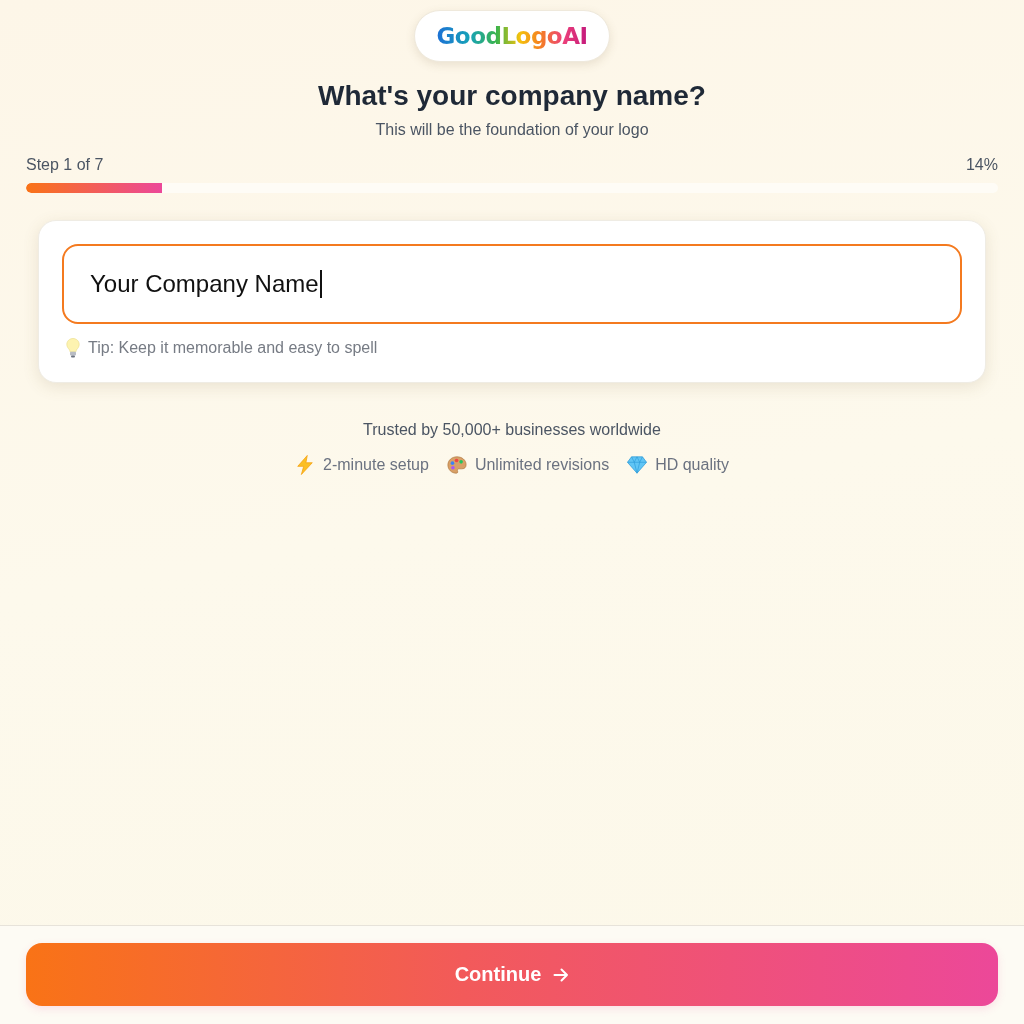  Describe the element at coordinates (456, 465) in the screenshot. I see `paint-palette-icon` at that location.